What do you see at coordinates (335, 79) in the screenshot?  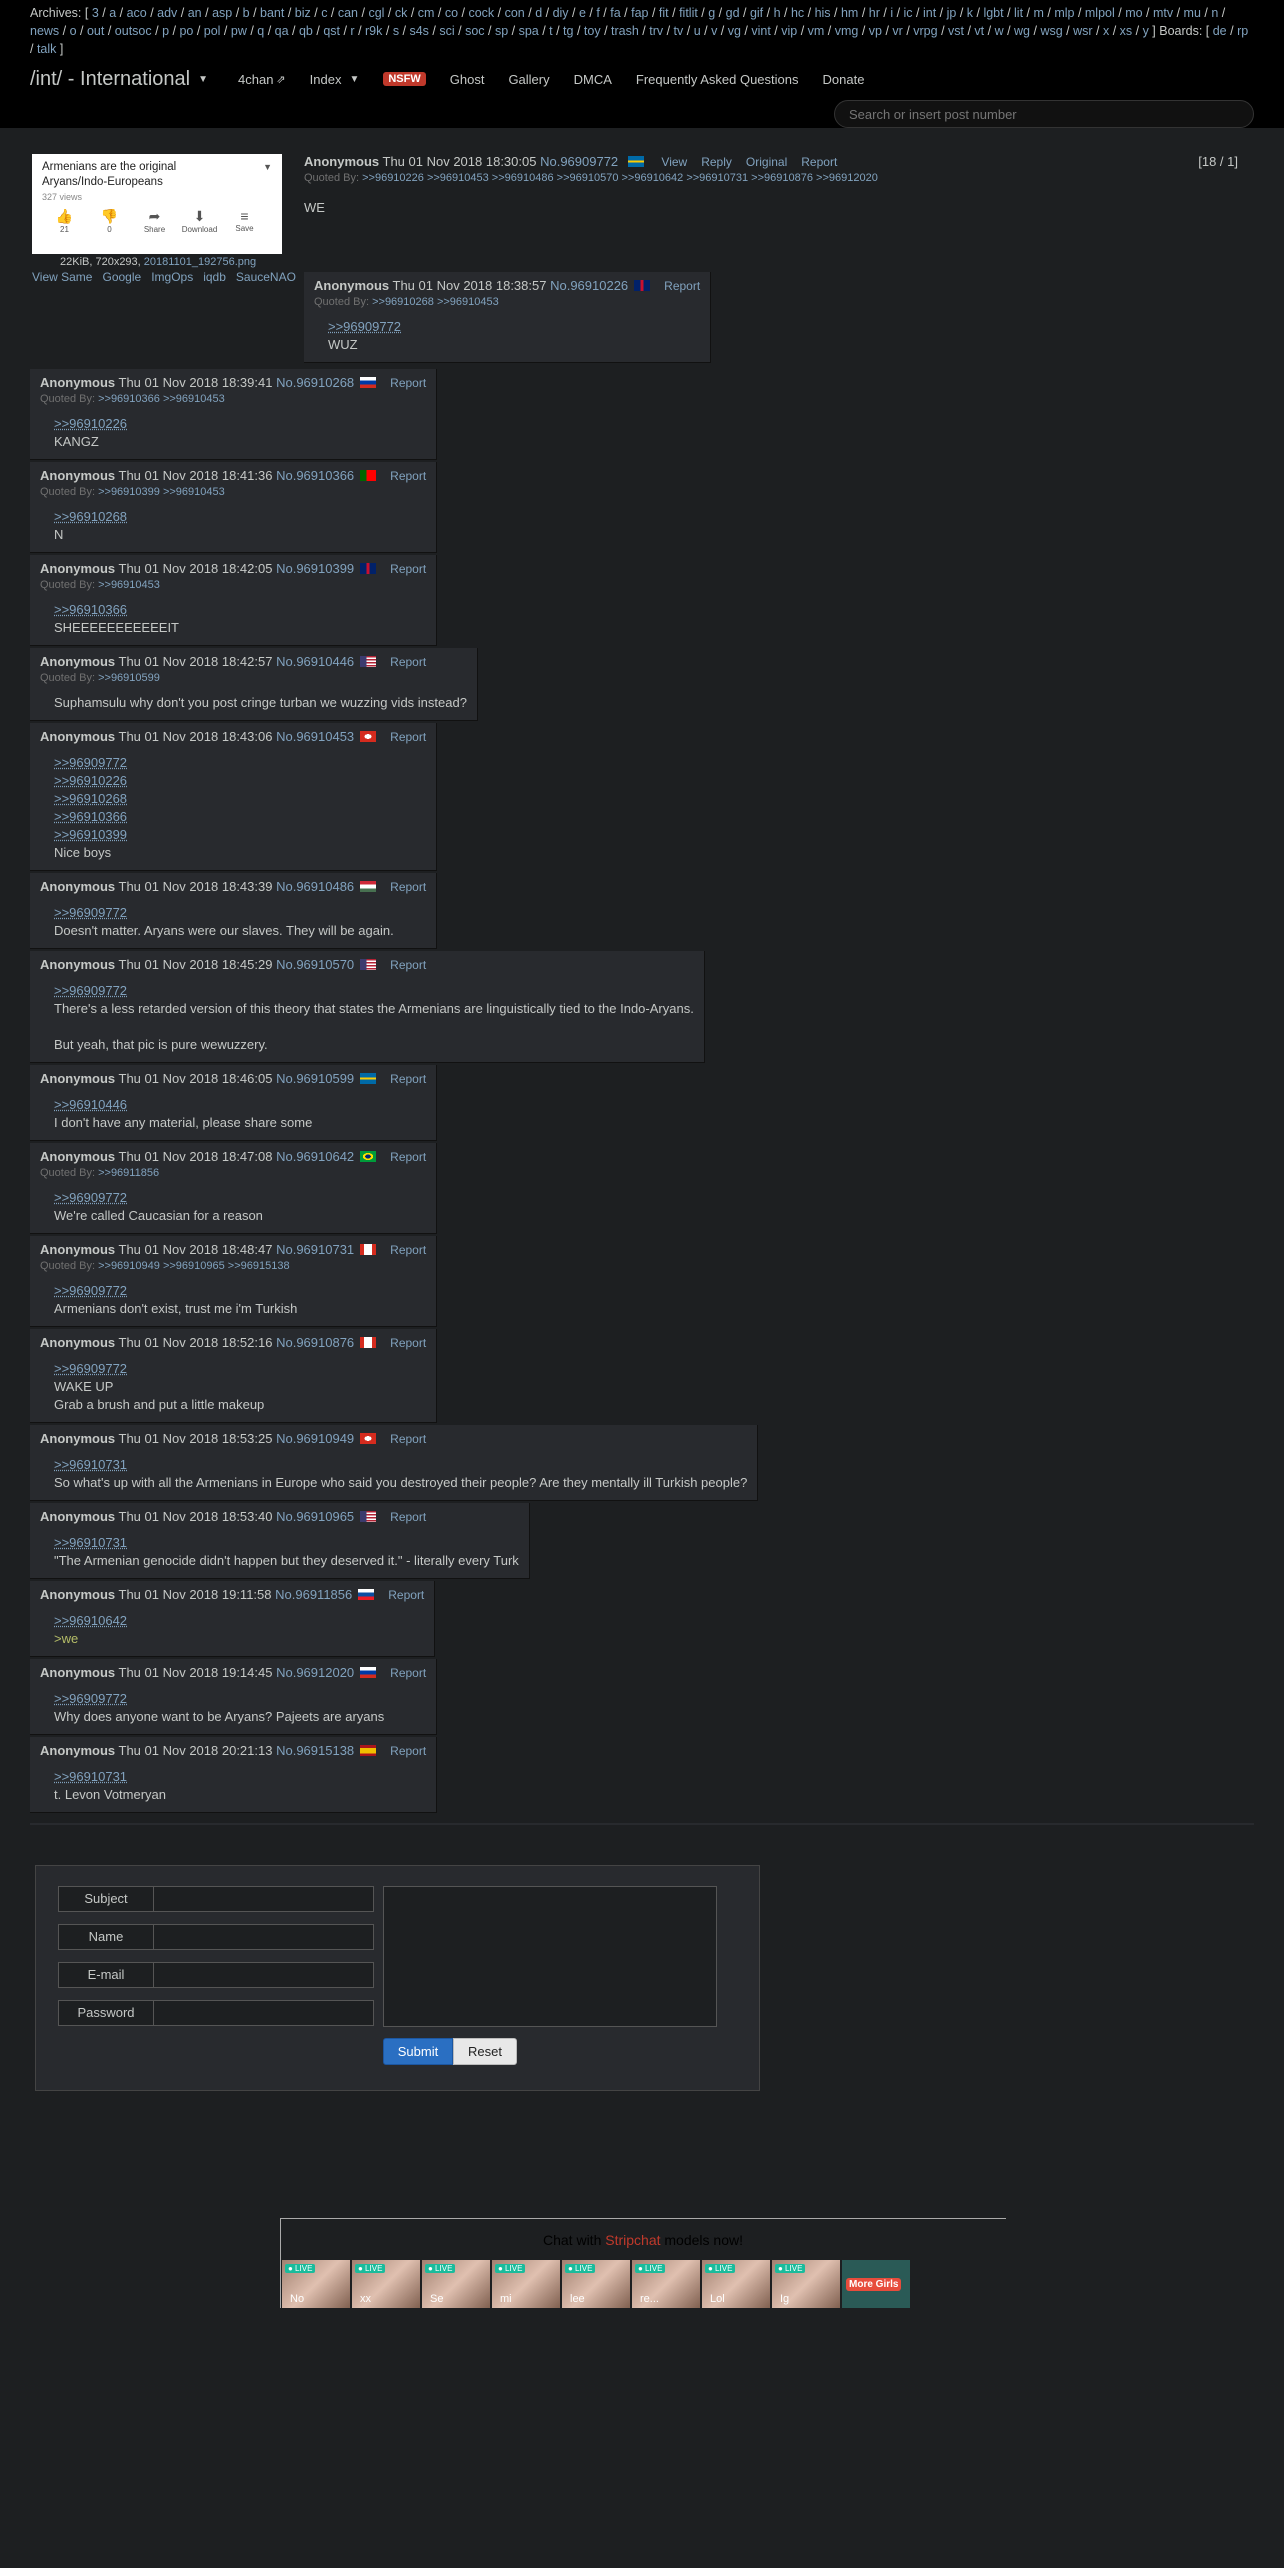 I see `nav-index: Index ▼` at bounding box center [335, 79].